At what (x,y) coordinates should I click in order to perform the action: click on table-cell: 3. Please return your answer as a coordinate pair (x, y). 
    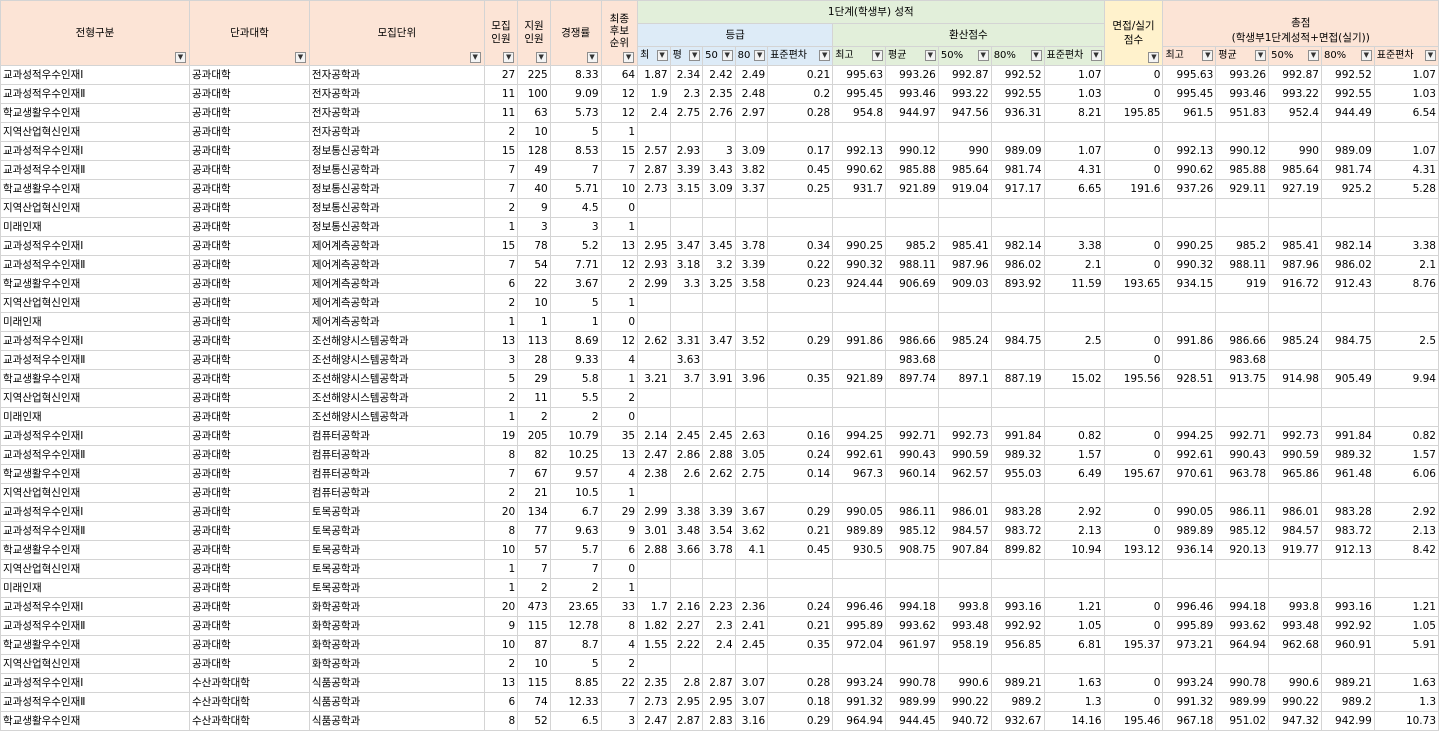
    Looking at the image, I should click on (719, 151).